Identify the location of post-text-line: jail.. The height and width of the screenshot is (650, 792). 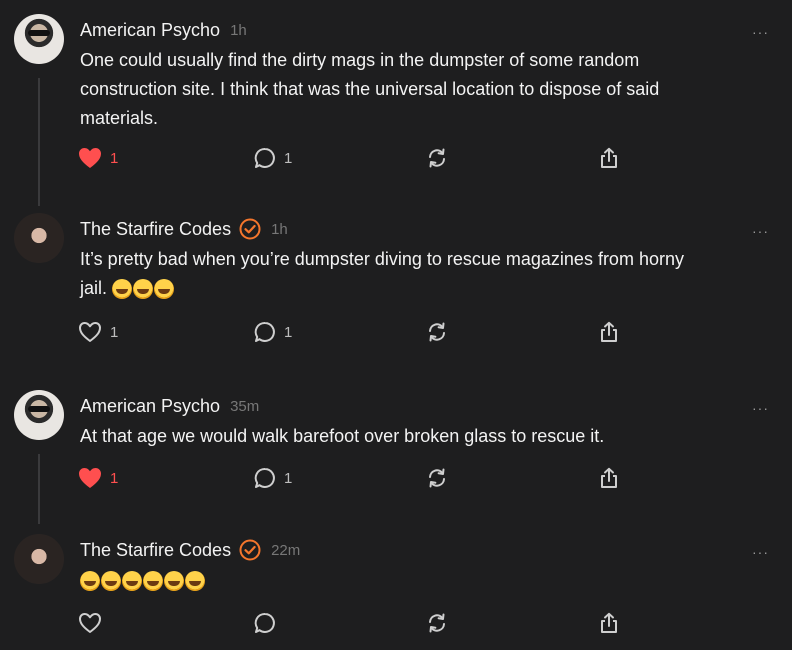
(425, 288).